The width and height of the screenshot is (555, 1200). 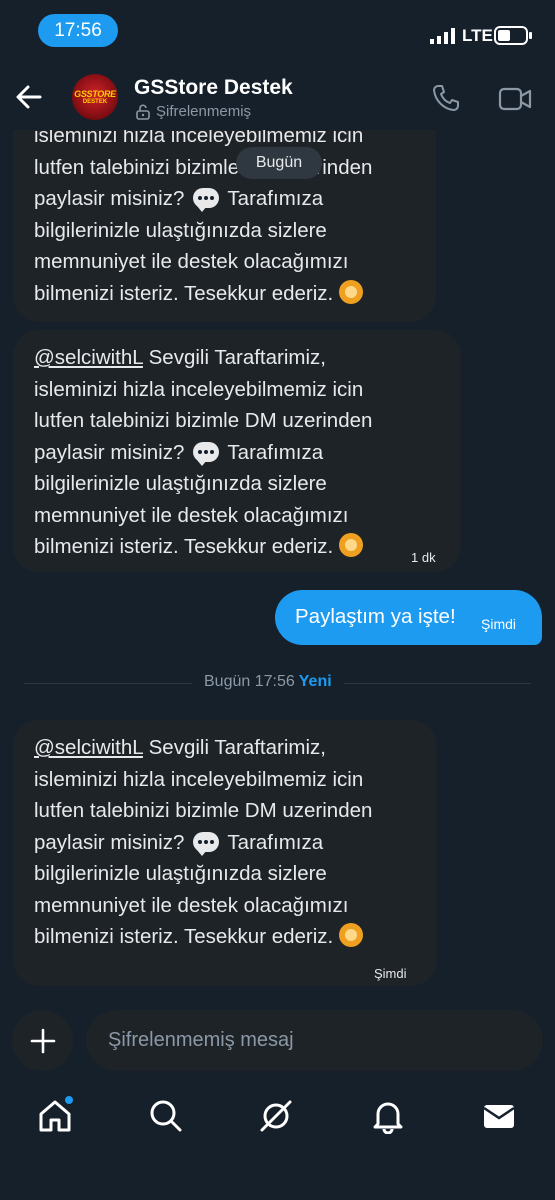 I want to click on plus-icon, so click(x=42, y=1040).